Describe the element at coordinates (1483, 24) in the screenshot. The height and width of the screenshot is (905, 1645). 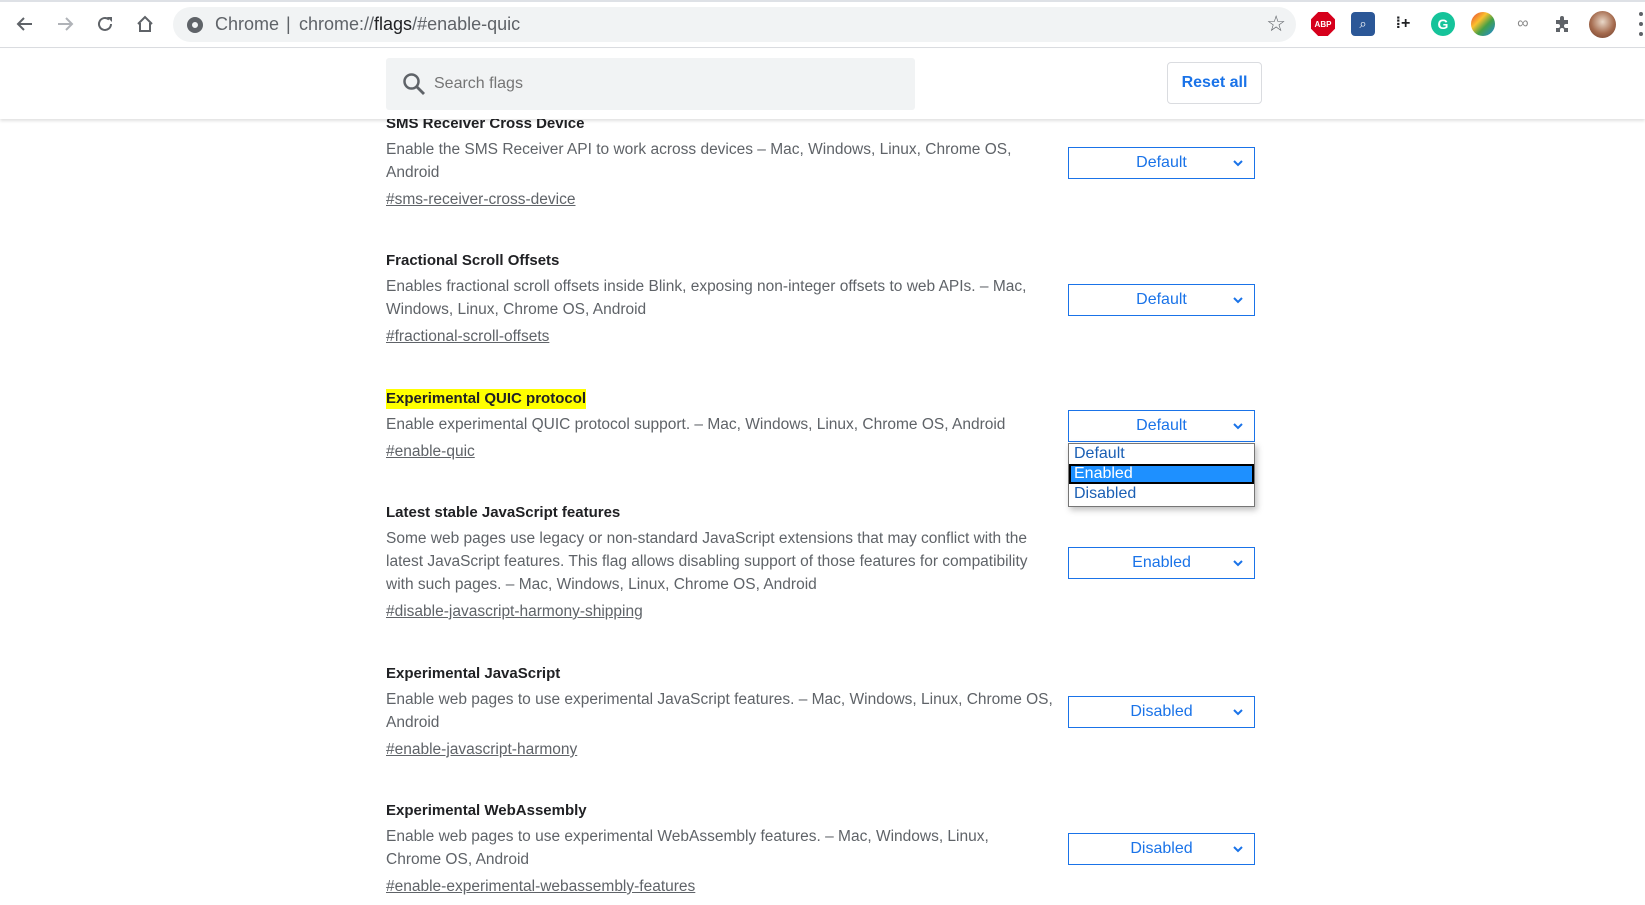
I see `download-manager-icon` at that location.